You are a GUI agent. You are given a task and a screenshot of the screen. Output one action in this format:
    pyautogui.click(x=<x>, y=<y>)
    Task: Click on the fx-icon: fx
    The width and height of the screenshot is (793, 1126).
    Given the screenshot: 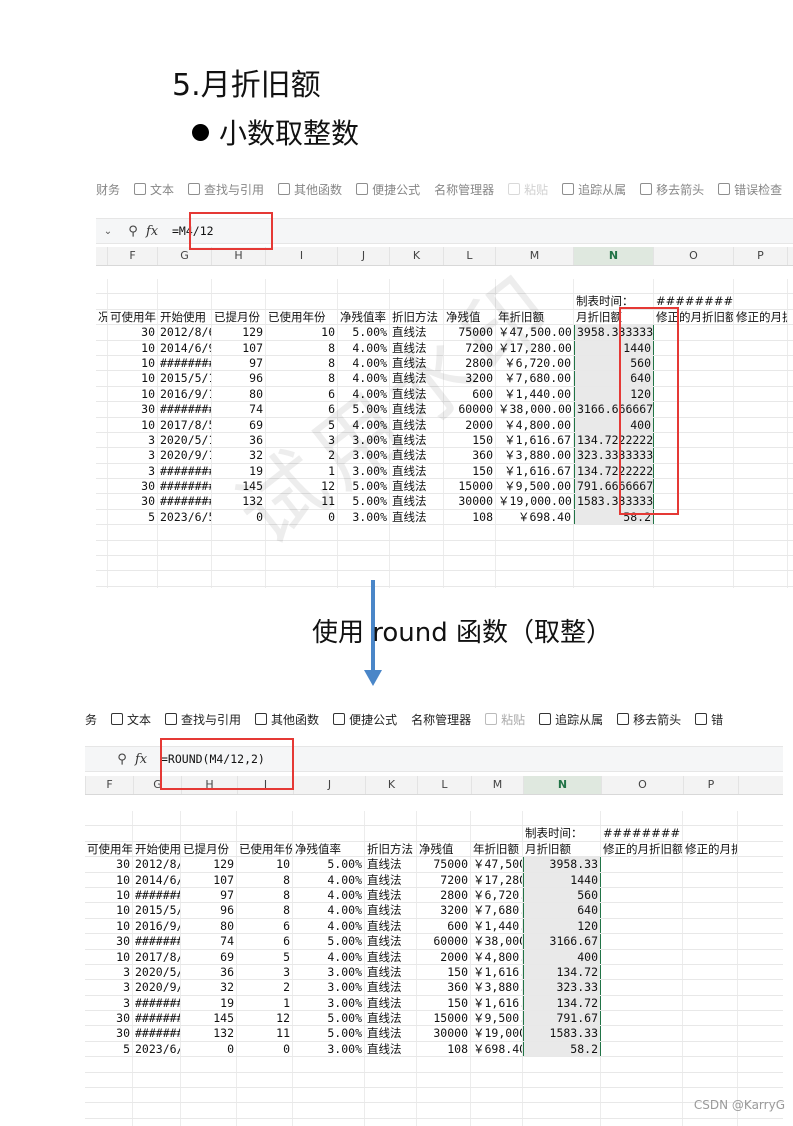 What is the action you would take?
    pyautogui.click(x=148, y=759)
    